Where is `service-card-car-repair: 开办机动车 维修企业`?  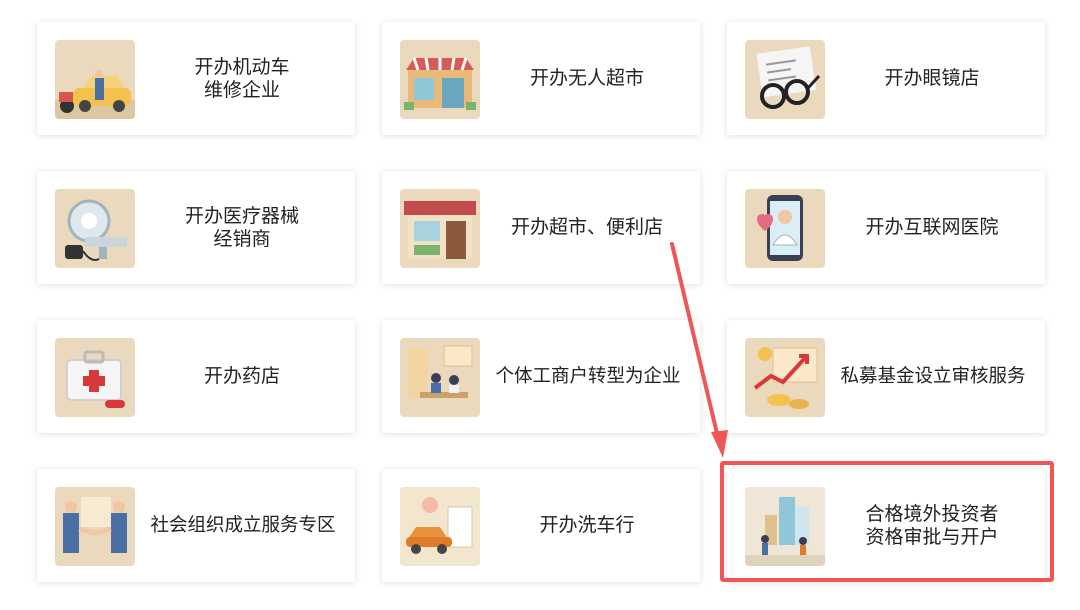
service-card-car-repair: 开办机动车 维修企业 is located at coordinates (196, 78).